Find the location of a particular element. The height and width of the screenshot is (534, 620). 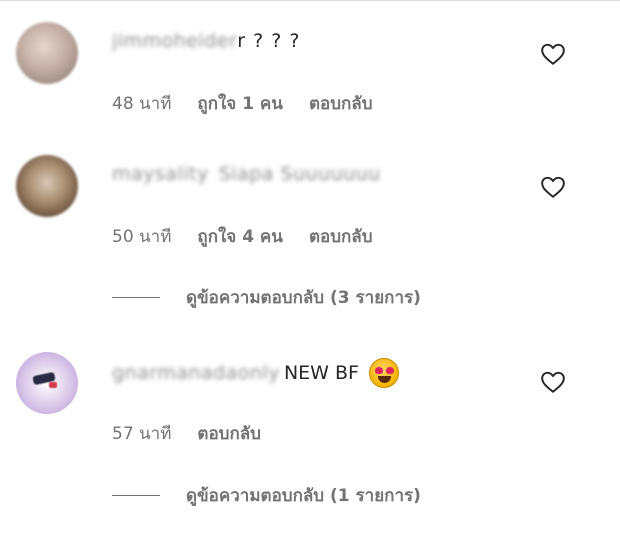

comment-line: jimmoheider r ? ? ? is located at coordinates (206, 41).